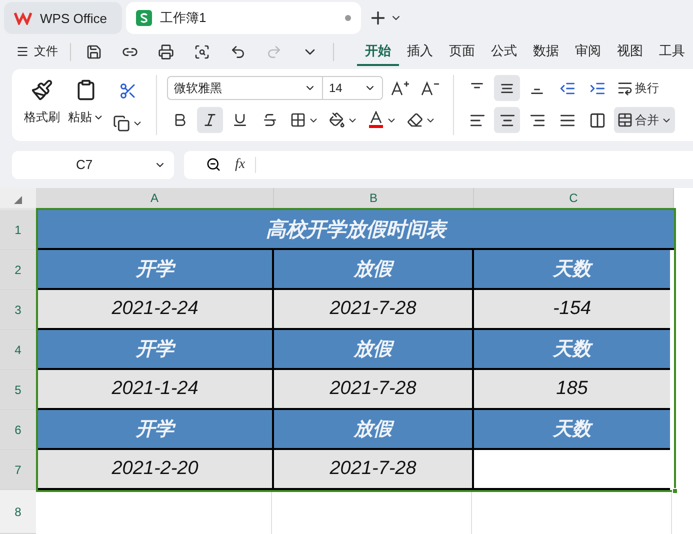 The image size is (693, 534). What do you see at coordinates (37, 51) in the screenshot?
I see `file-menu: 文件` at bounding box center [37, 51].